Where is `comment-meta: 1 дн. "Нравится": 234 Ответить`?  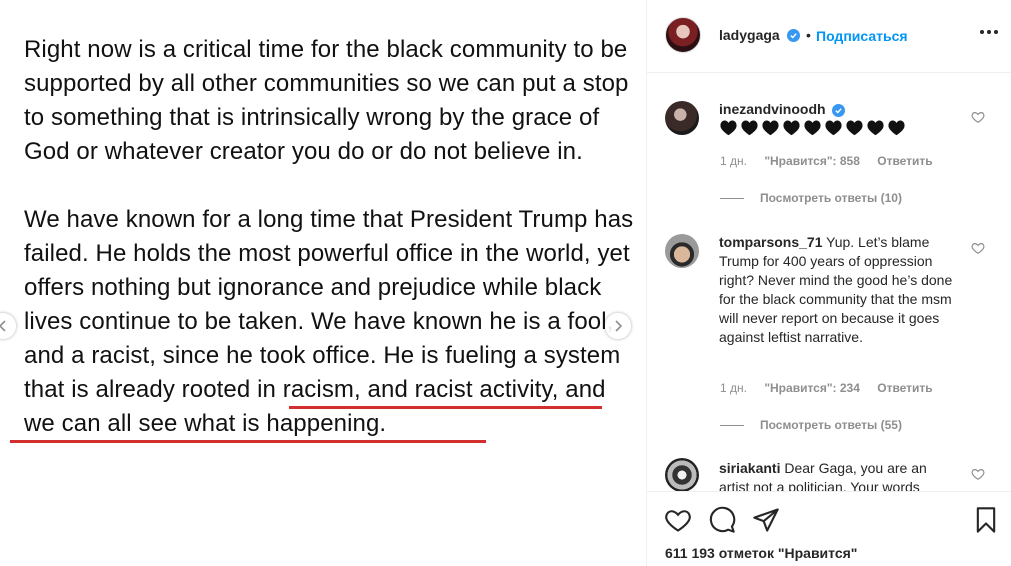 comment-meta: 1 дн. "Нравится": 234 Ответить is located at coordinates (833, 388).